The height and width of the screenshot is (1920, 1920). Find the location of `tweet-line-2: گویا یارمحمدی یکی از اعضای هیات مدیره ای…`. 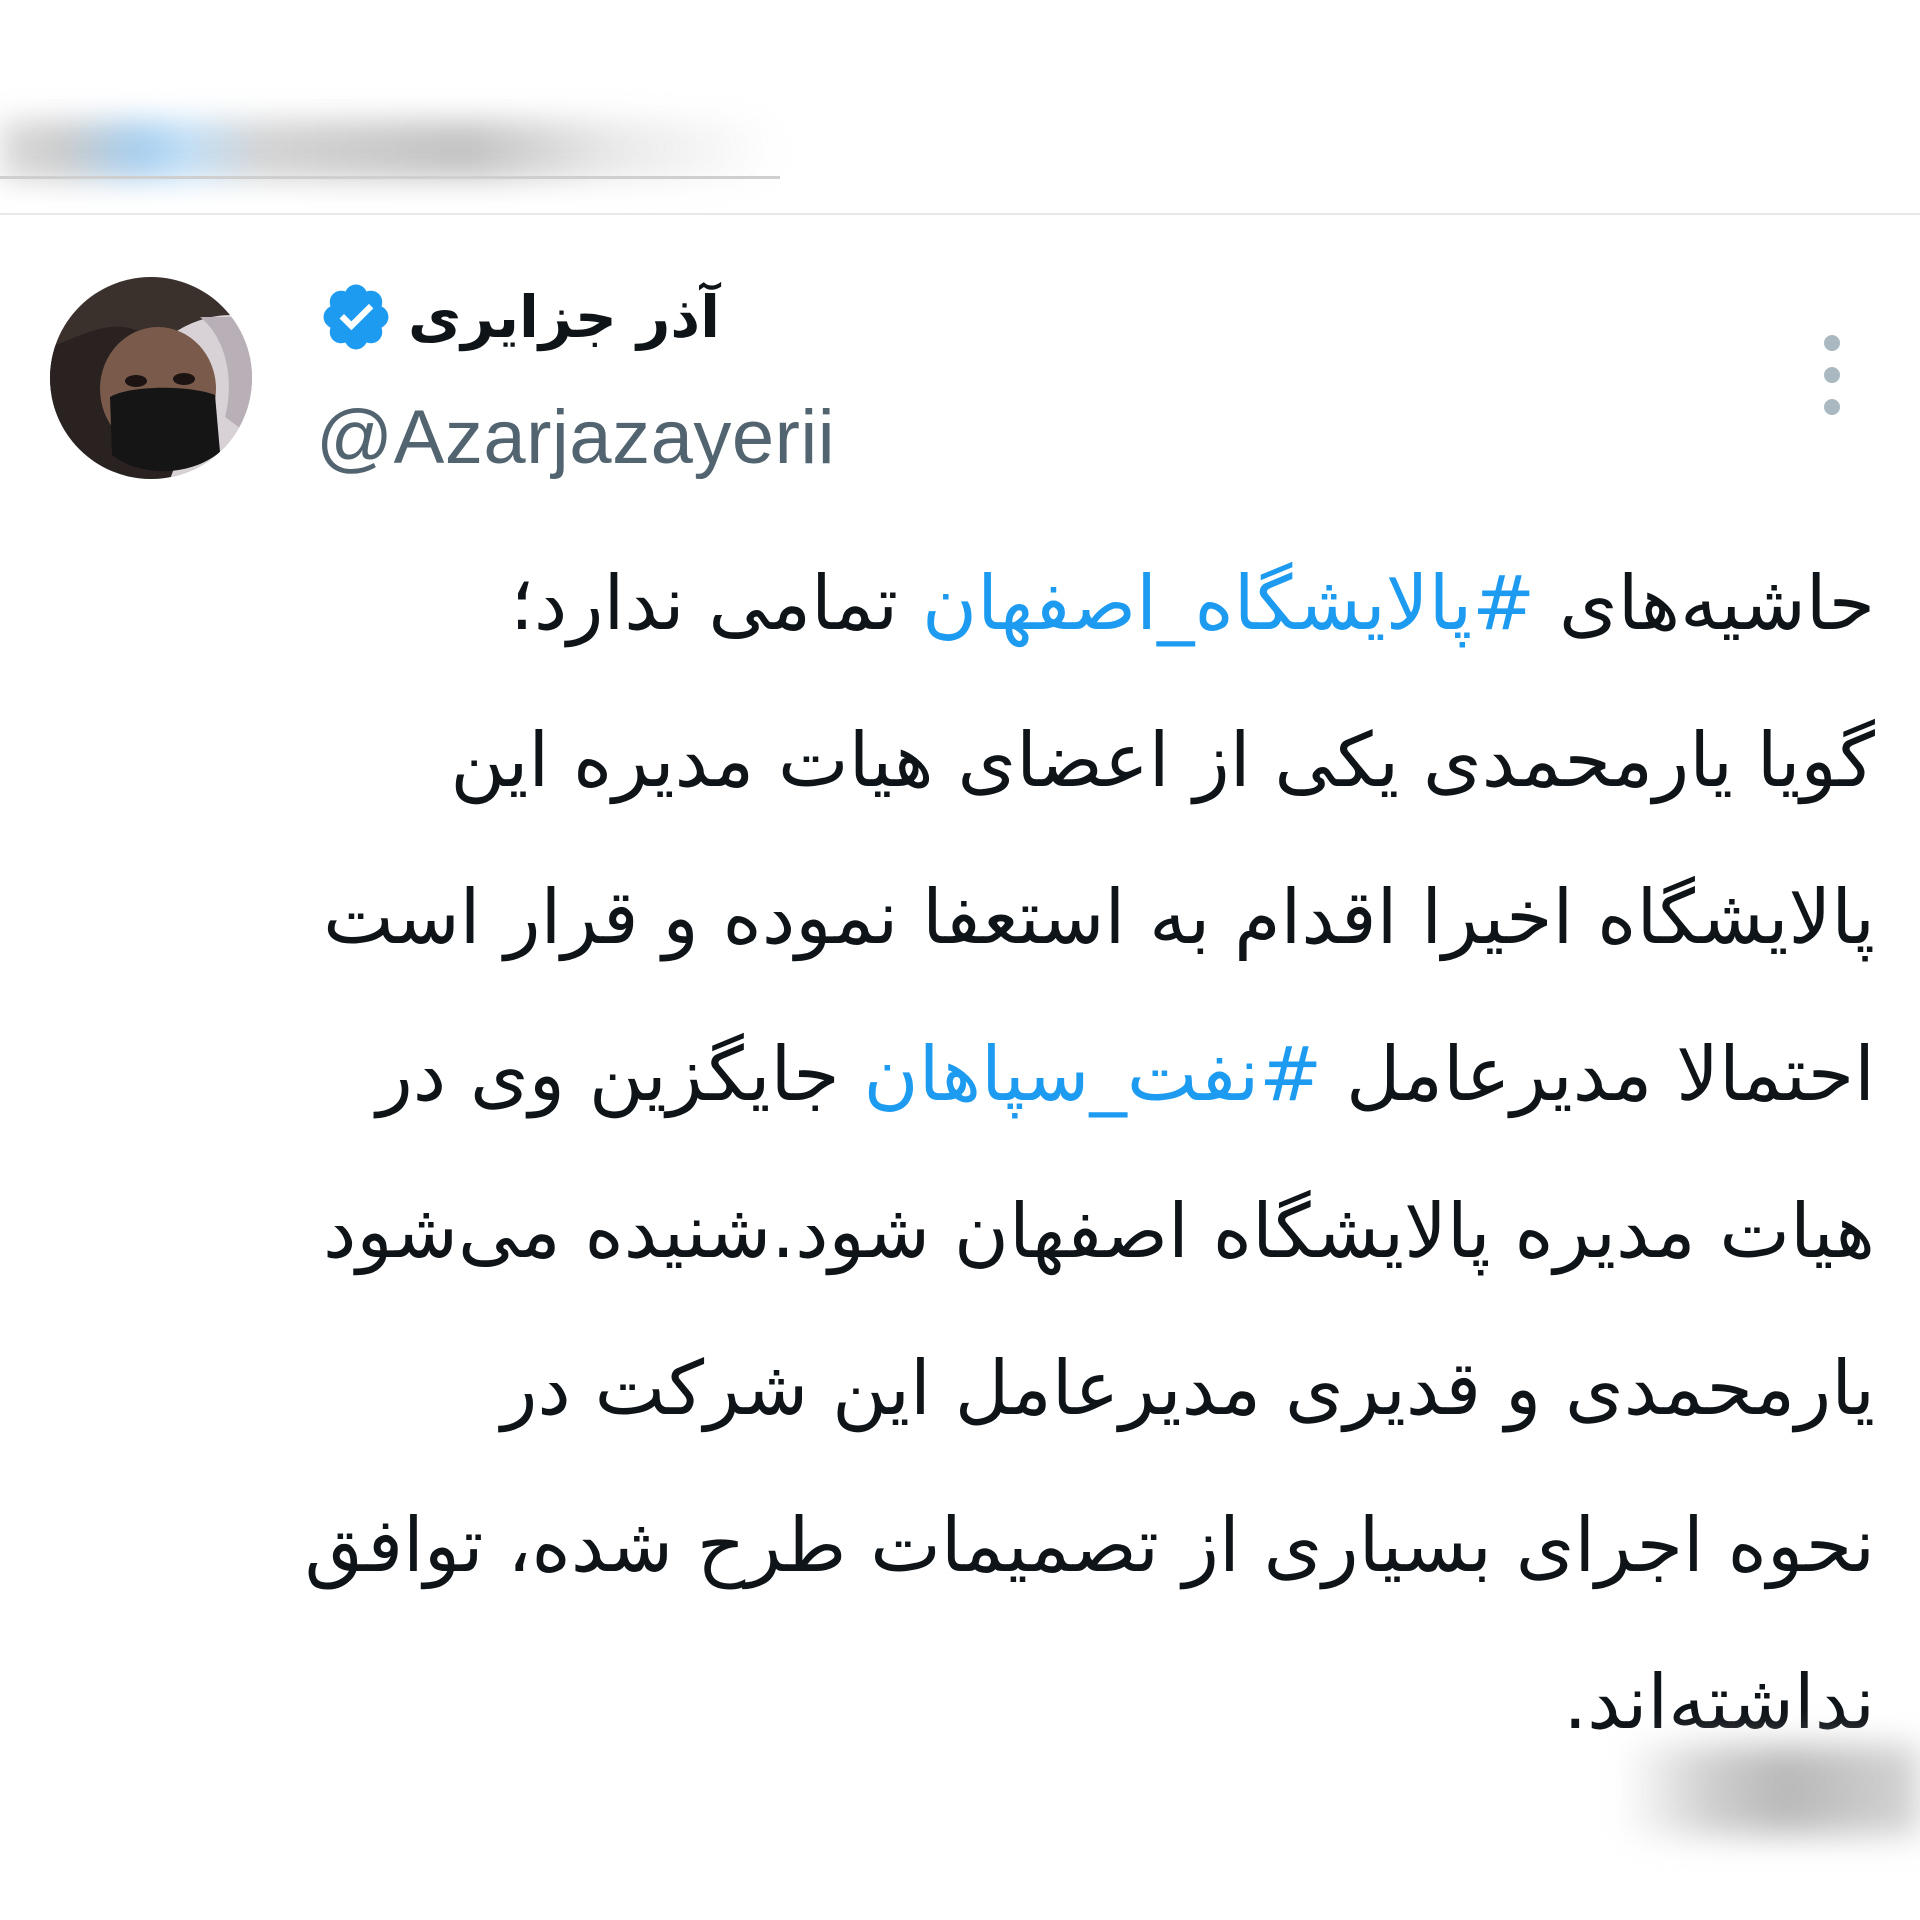

tweet-line-2: گویا یارمحمدی یکی از اعضای هیات مدیره ای… is located at coordinates (1162, 760).